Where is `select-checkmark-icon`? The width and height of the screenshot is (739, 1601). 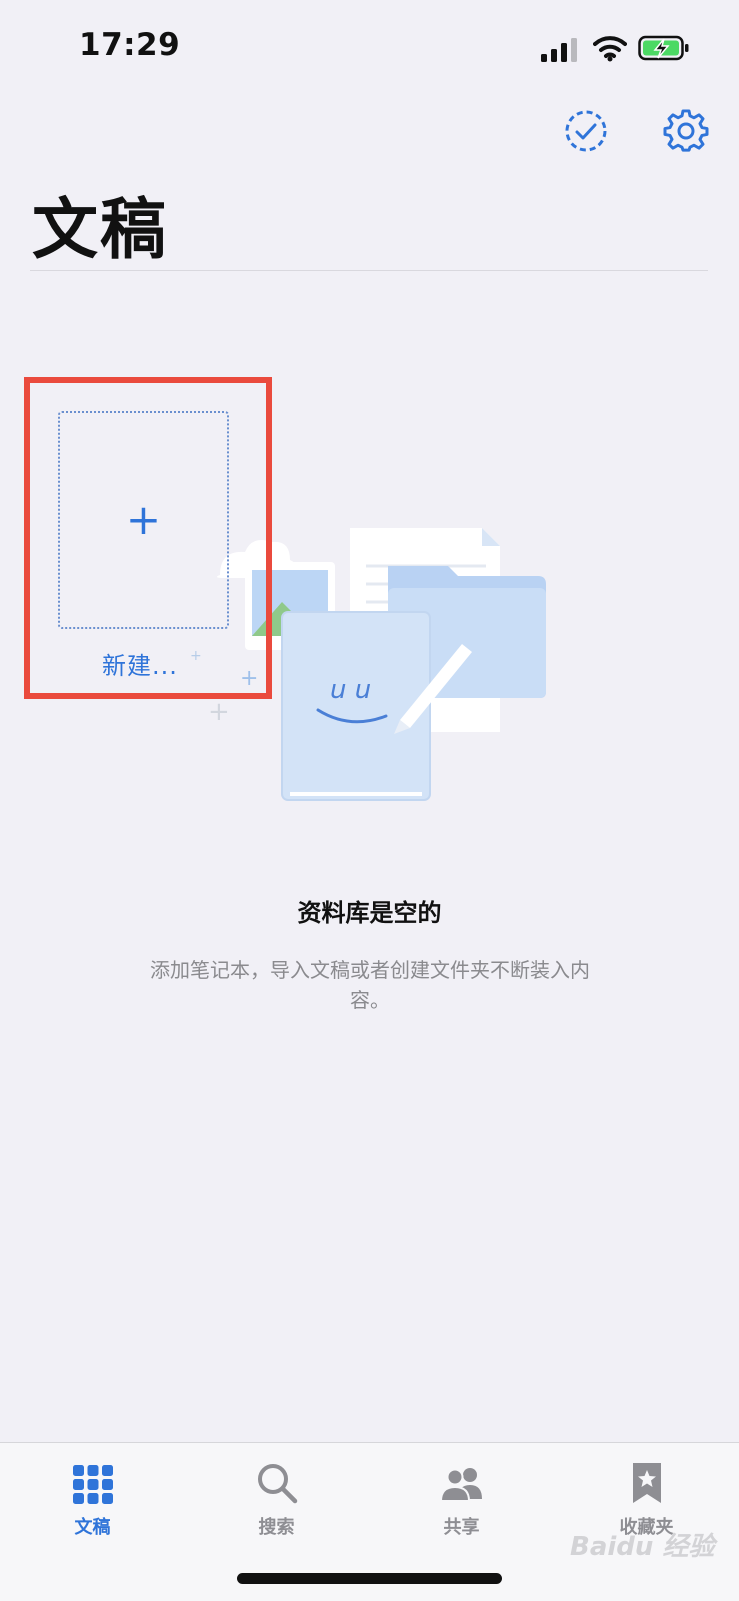
select-checkmark-icon is located at coordinates (586, 131).